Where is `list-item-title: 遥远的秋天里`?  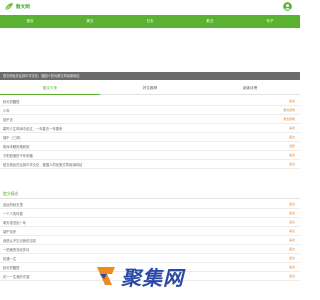 list-item-title: 遥远的秋天里 is located at coordinates (13, 204).